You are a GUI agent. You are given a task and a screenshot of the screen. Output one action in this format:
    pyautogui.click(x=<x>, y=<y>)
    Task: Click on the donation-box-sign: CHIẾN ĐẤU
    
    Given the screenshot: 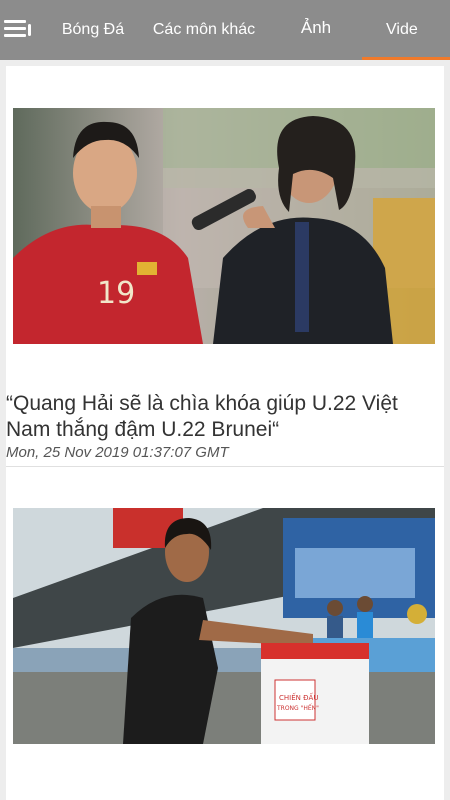 What is the action you would take?
    pyautogui.click(x=298, y=697)
    